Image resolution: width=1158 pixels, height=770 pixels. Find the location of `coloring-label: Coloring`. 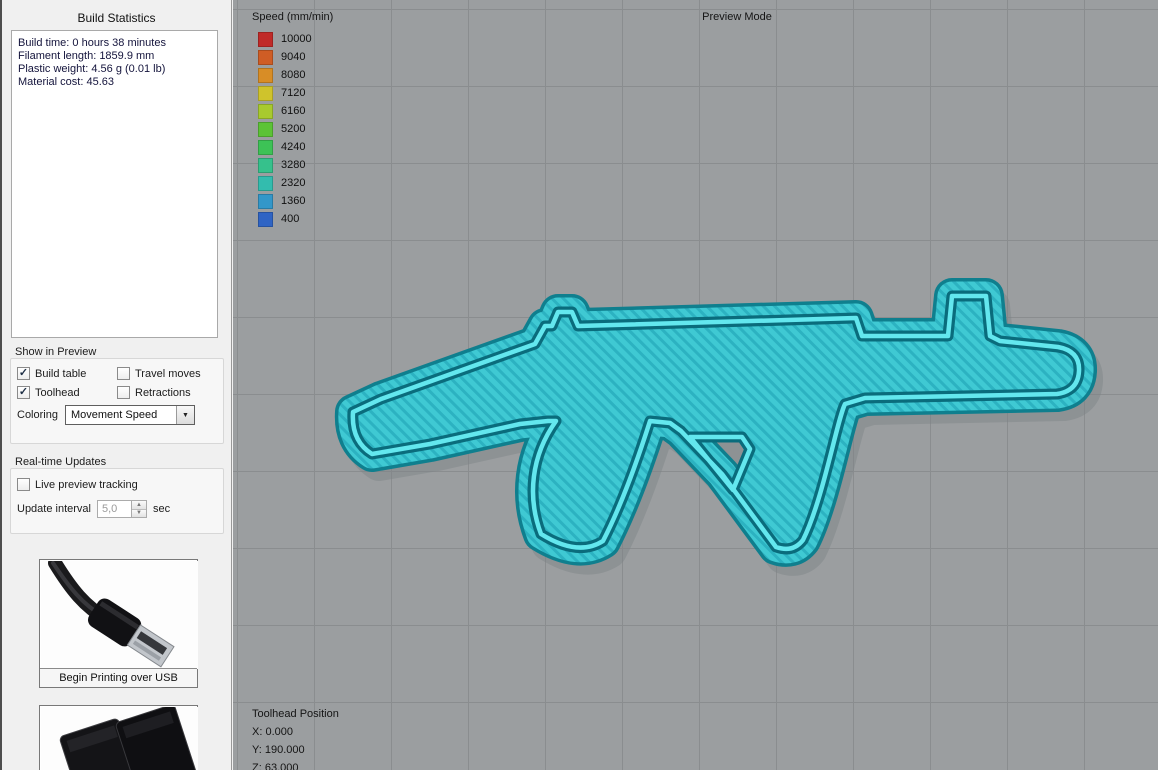

coloring-label: Coloring is located at coordinates (37, 415).